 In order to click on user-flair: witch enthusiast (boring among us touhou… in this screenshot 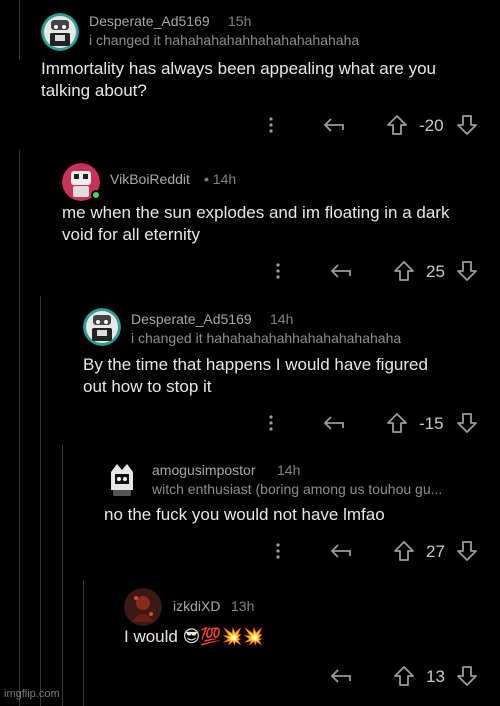, I will do `click(297, 489)`.